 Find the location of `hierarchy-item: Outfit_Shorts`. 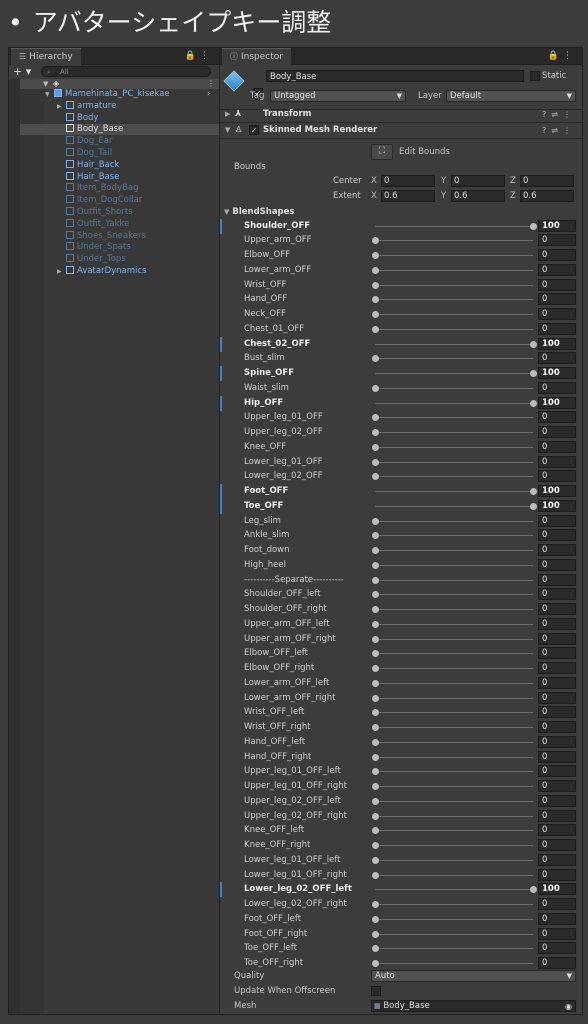

hierarchy-item: Outfit_Shorts is located at coordinates (95, 212).